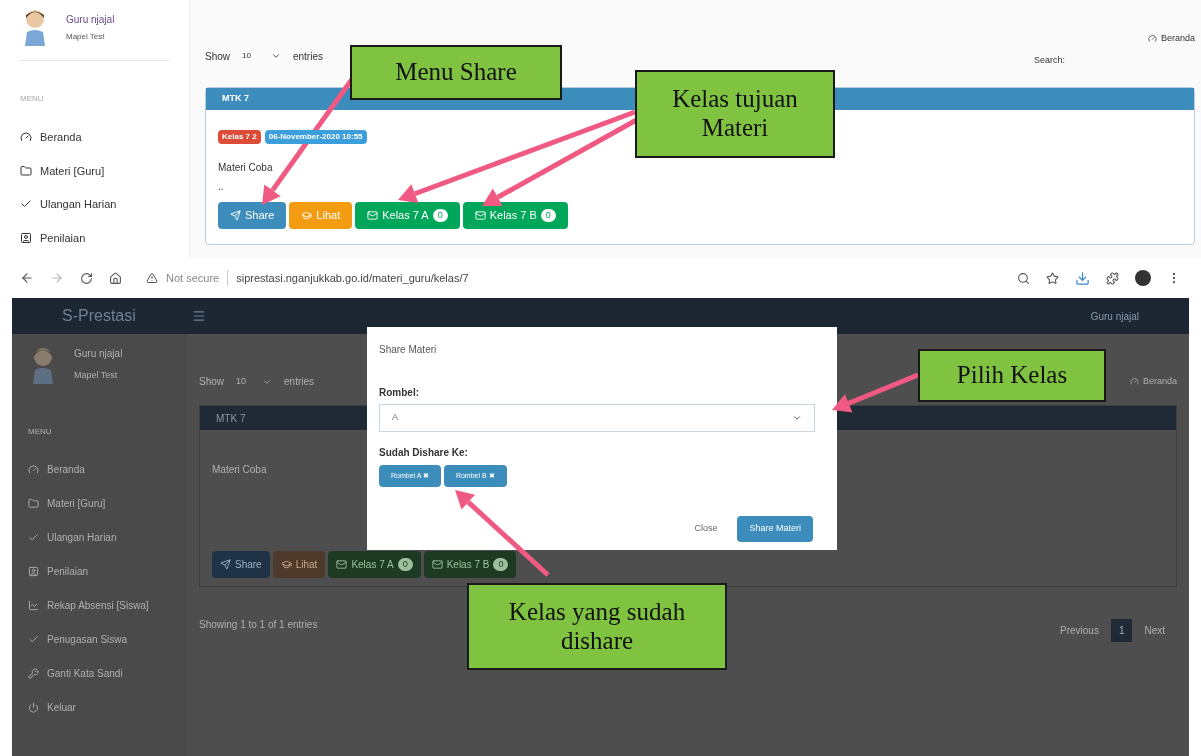  What do you see at coordinates (315, 137) in the screenshot?
I see `tag: 06-November-2020 10:55` at bounding box center [315, 137].